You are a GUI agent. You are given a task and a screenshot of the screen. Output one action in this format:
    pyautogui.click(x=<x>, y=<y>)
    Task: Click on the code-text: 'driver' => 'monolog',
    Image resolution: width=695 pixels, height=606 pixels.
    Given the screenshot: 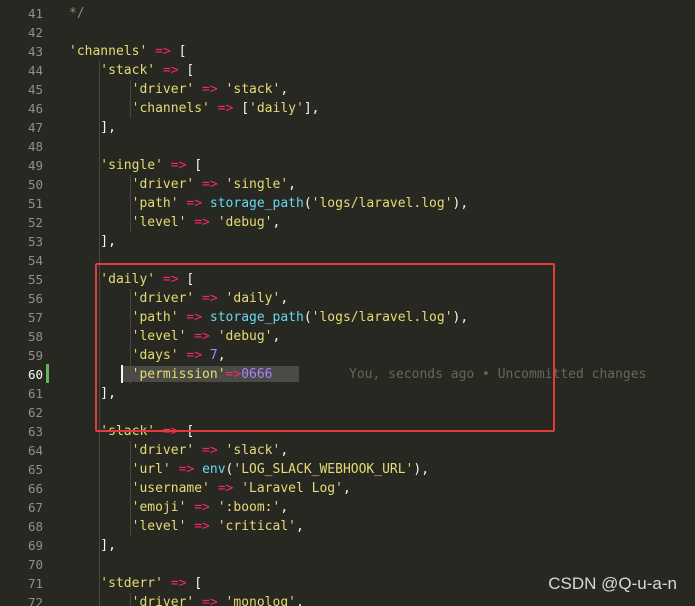 What is the action you would take?
    pyautogui.click(x=186, y=599)
    